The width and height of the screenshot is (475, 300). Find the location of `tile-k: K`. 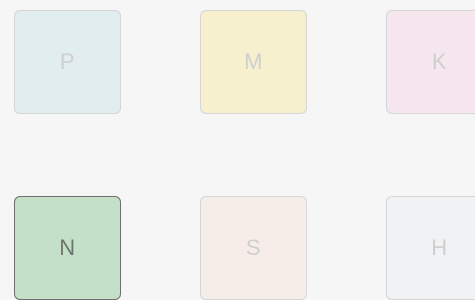

tile-k: K is located at coordinates (430, 62).